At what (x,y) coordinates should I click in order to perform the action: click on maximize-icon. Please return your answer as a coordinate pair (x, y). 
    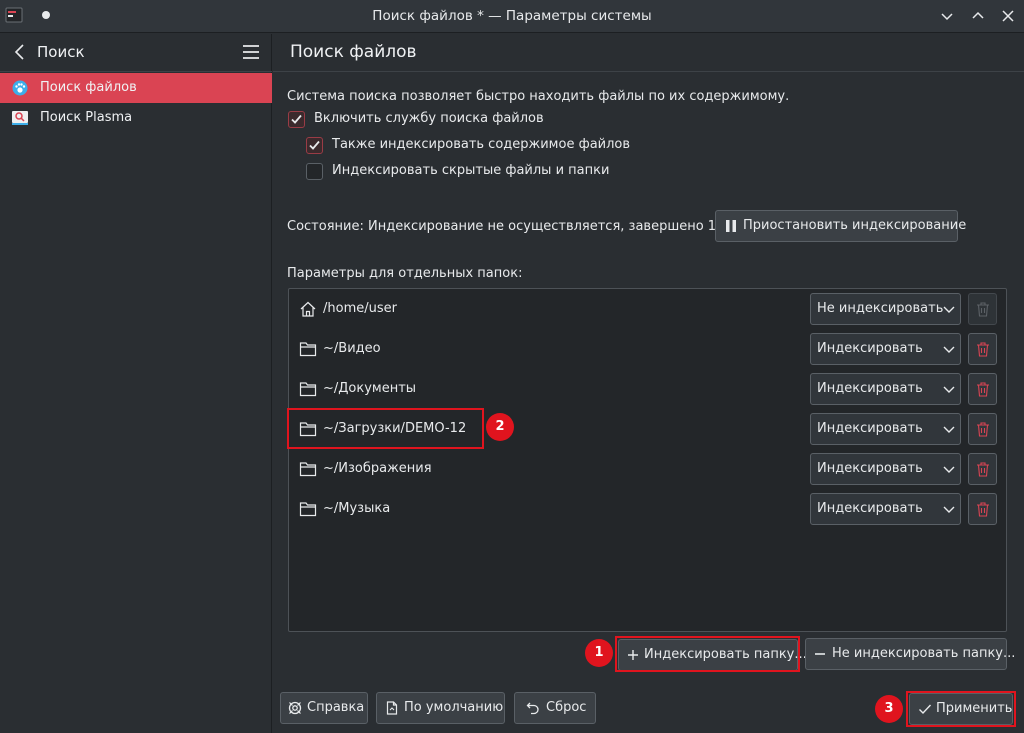
    Looking at the image, I should click on (978, 16).